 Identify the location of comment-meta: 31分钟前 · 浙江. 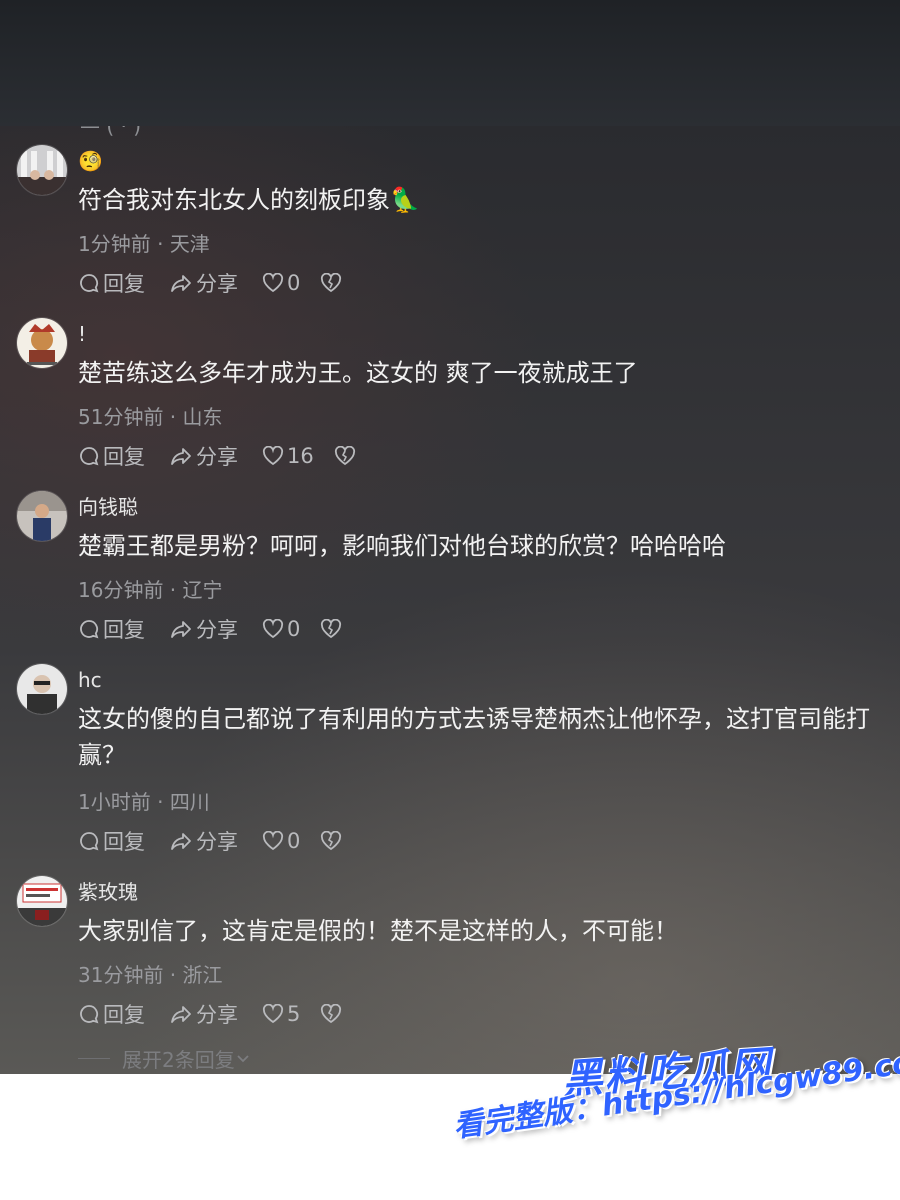
(150, 975).